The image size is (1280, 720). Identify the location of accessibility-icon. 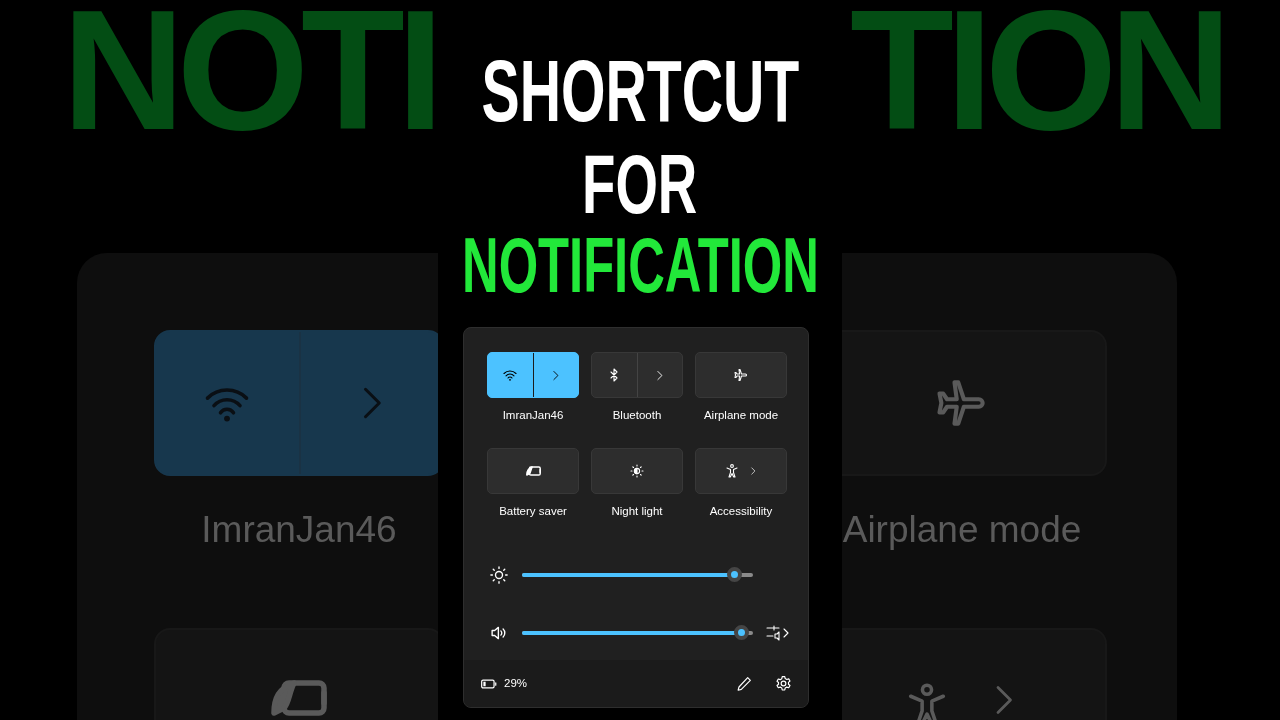
(732, 471).